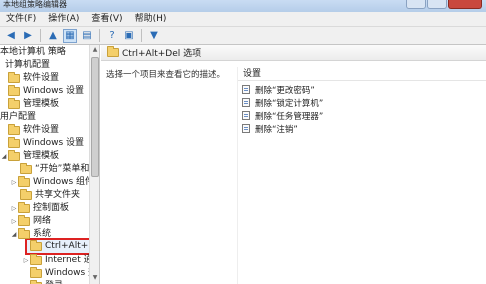 The width and height of the screenshot is (486, 284). I want to click on tree-item-network: ▷ 网络, so click(30, 221).